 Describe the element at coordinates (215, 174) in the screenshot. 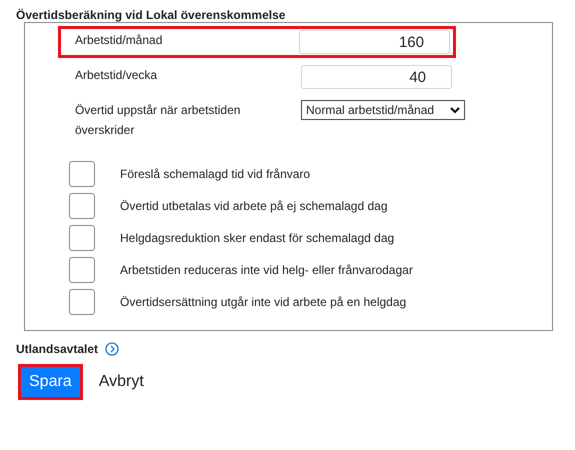

I see `checkbox-label: Föreslå schemalagd tid vid frånvaro` at that location.